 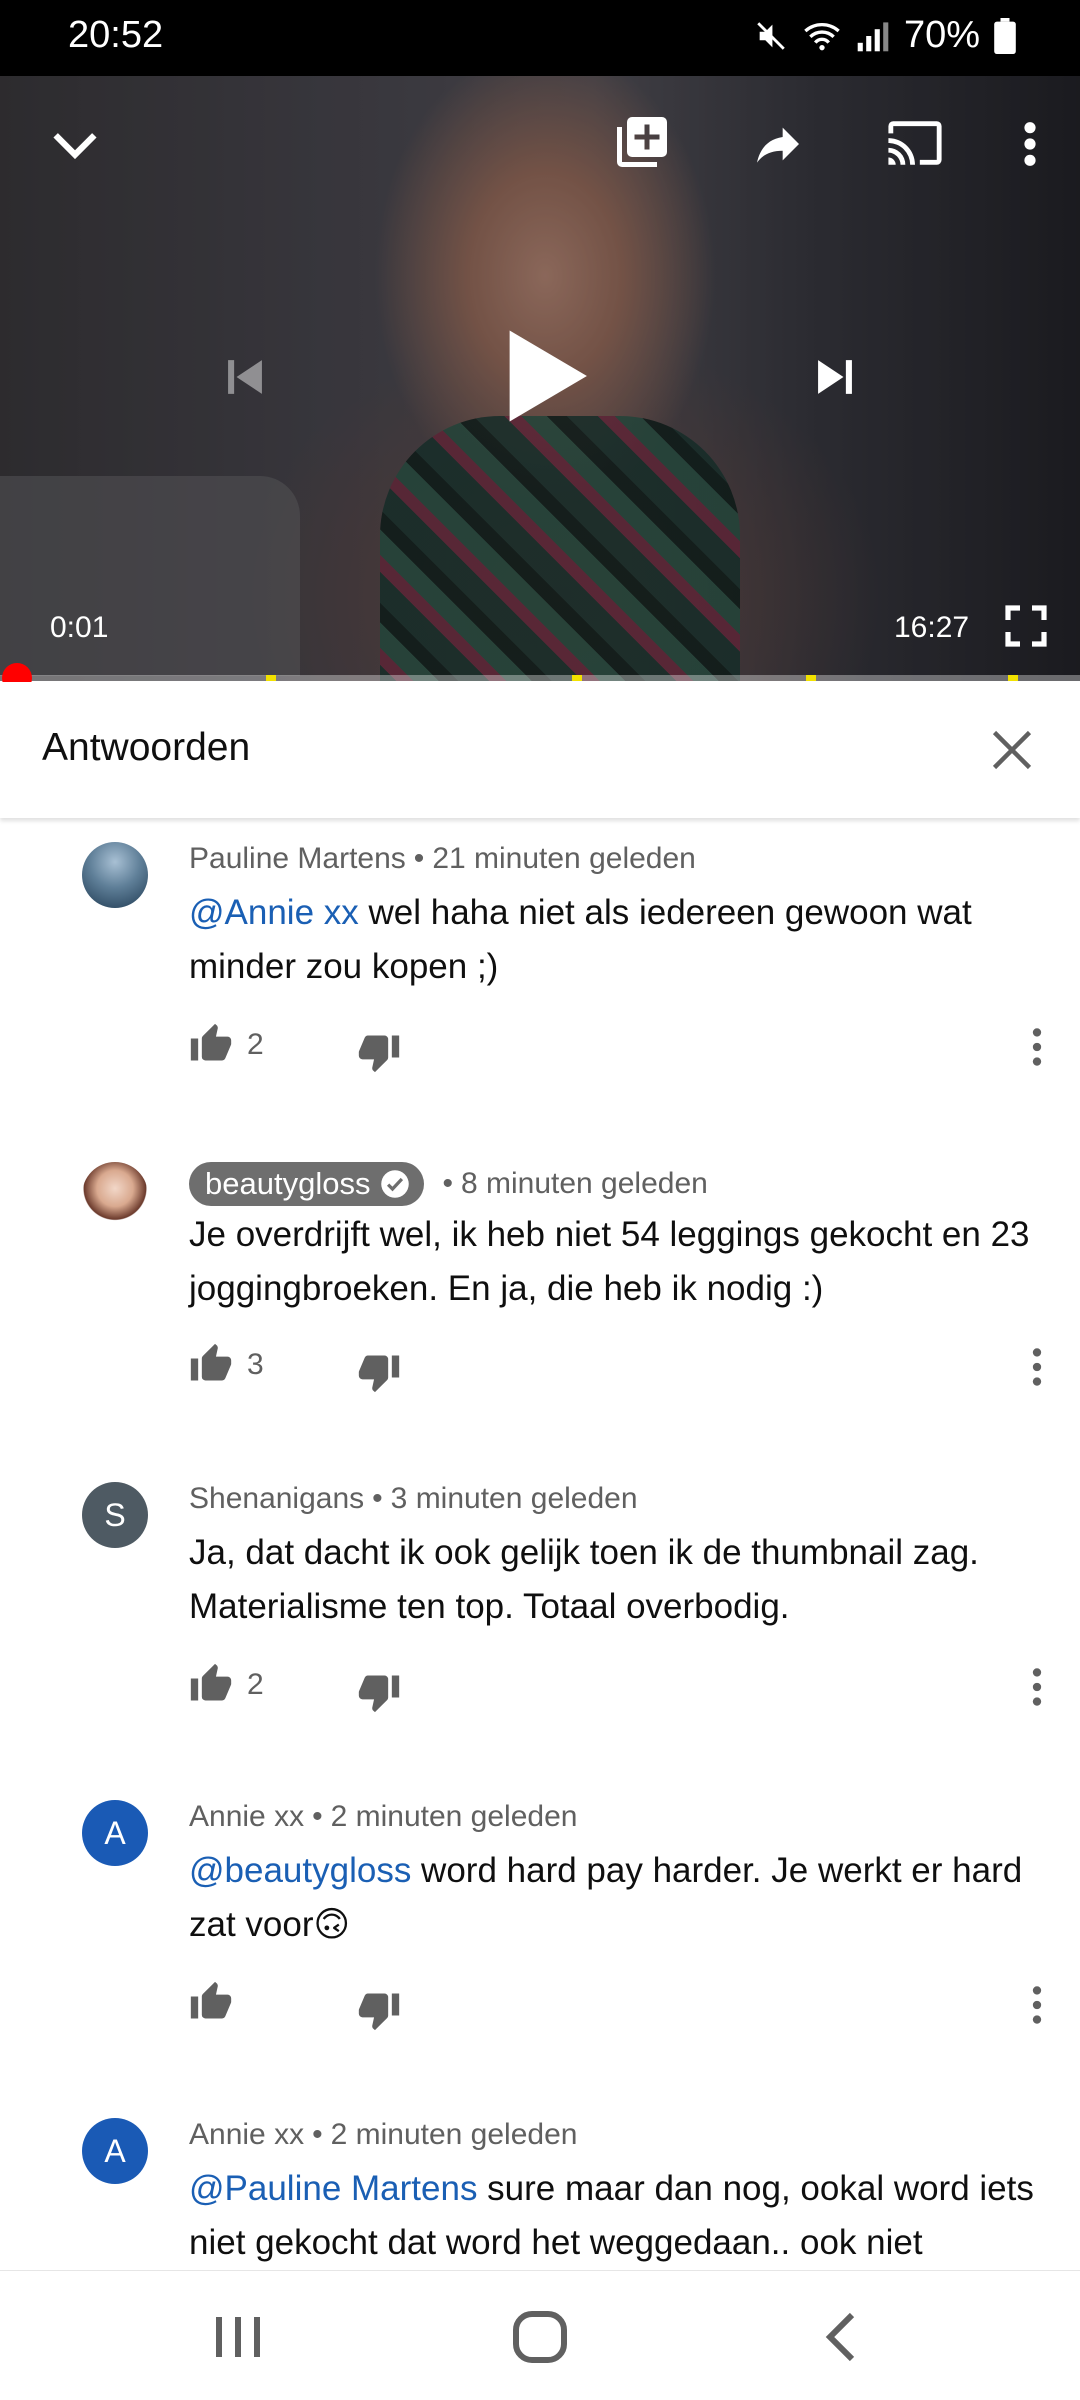 I want to click on back-icon, so click(x=842, y=2337).